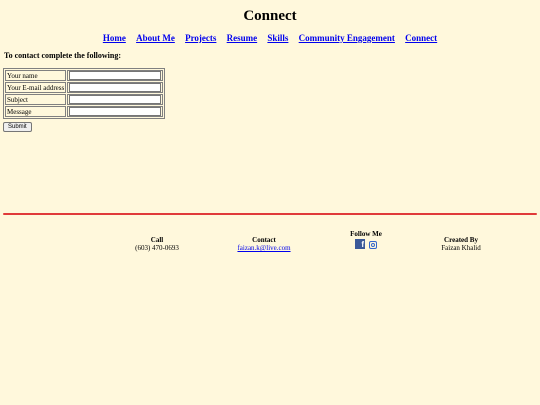 The image size is (540, 405). Describe the element at coordinates (157, 240) in the screenshot. I see `call-heading: Call` at that location.